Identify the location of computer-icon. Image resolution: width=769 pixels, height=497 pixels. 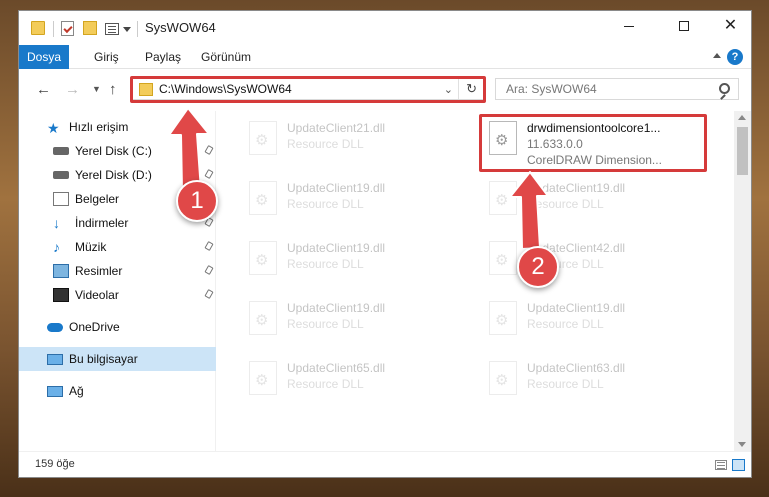
(55, 359).